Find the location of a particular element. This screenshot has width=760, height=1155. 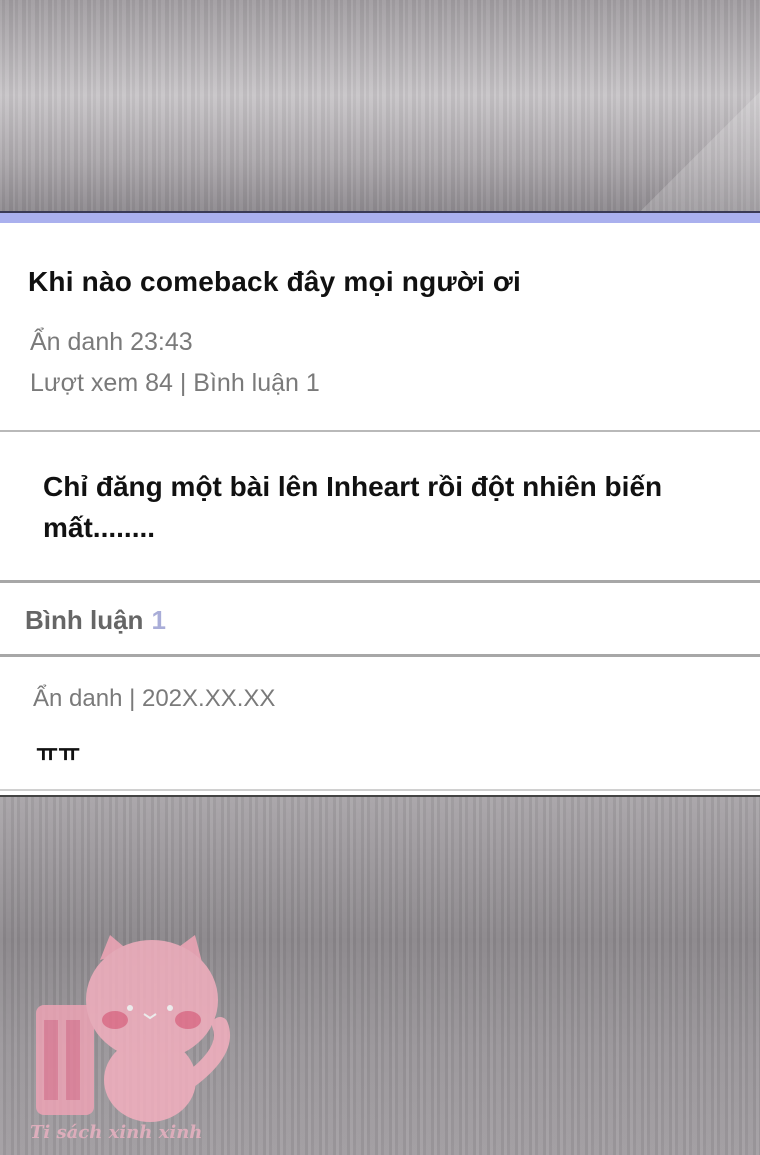

post-author-time: Ẩn danh 23:43 is located at coordinates (111, 342).